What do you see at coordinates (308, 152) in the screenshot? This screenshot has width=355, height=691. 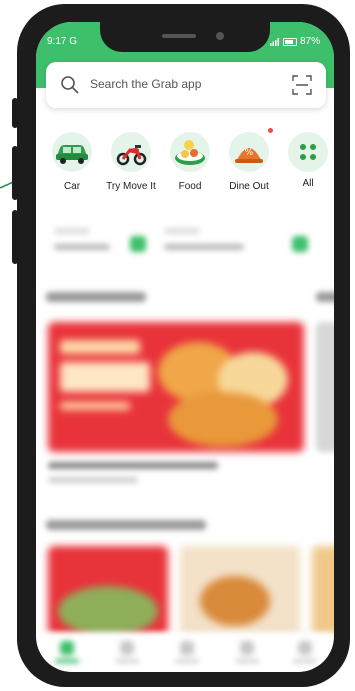 I see `all-grid-icon` at bounding box center [308, 152].